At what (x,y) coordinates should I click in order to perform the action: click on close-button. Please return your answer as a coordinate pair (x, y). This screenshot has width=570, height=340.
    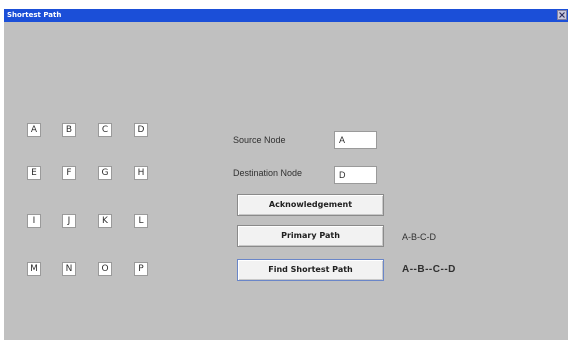
    Looking at the image, I should click on (562, 15).